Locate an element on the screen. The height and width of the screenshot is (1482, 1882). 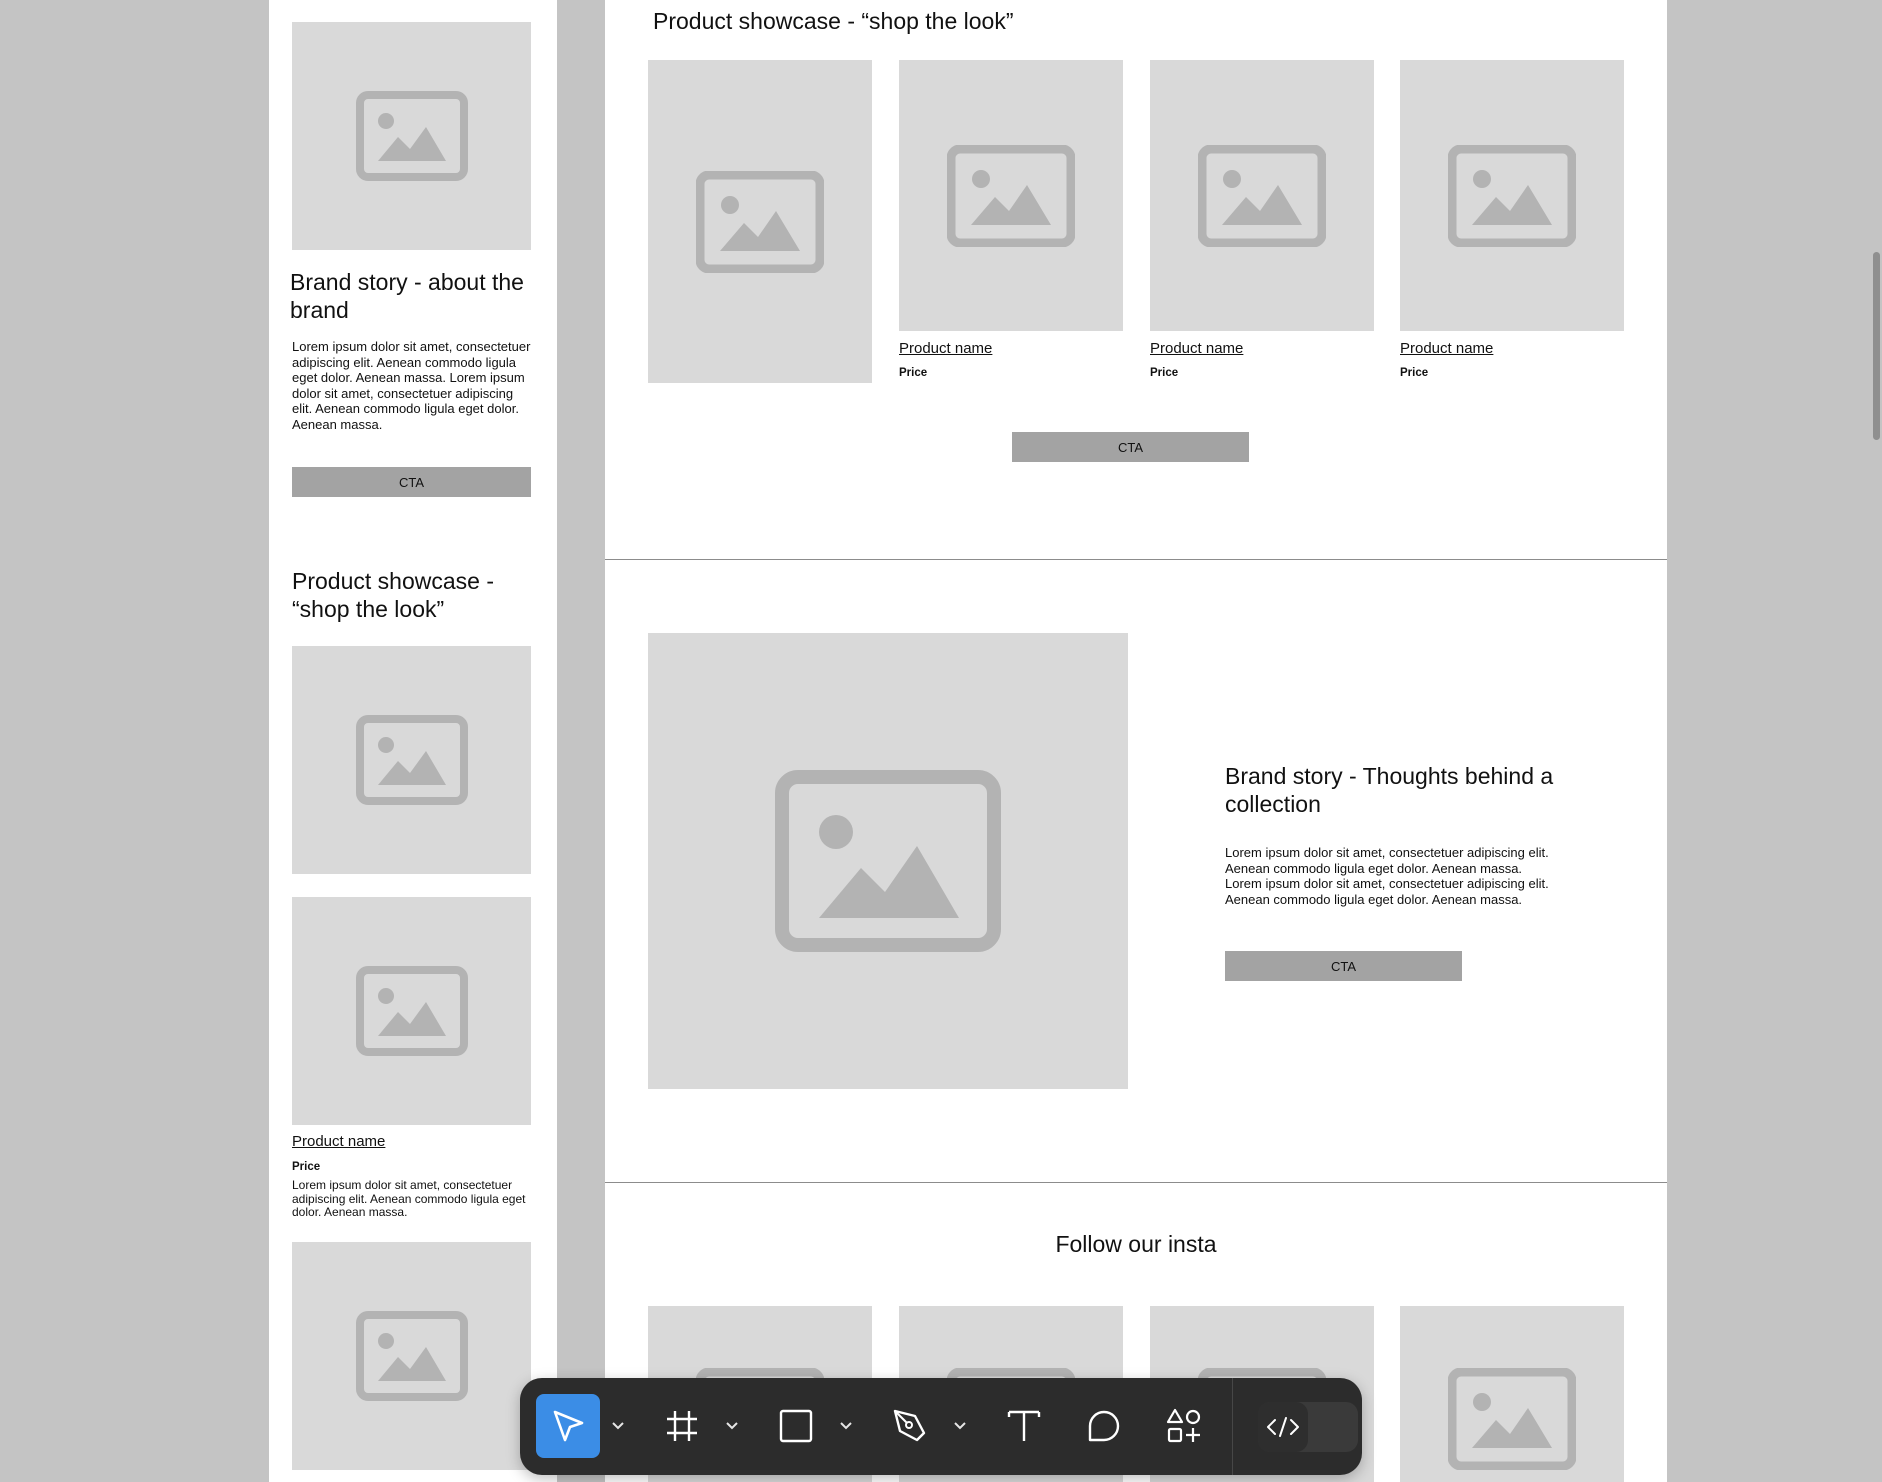
instagram-image-placeholder is located at coordinates (1512, 1394).